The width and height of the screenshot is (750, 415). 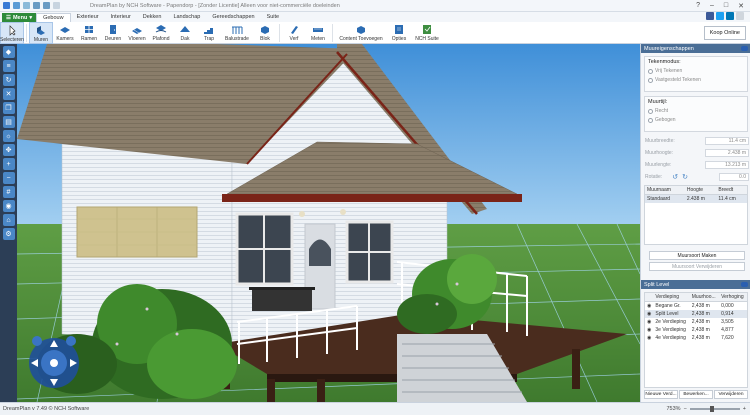 What do you see at coordinates (696, 322) in the screenshot?
I see `table-row: ◉ 2e Verdieping 2,438 m 3,505` at bounding box center [696, 322].